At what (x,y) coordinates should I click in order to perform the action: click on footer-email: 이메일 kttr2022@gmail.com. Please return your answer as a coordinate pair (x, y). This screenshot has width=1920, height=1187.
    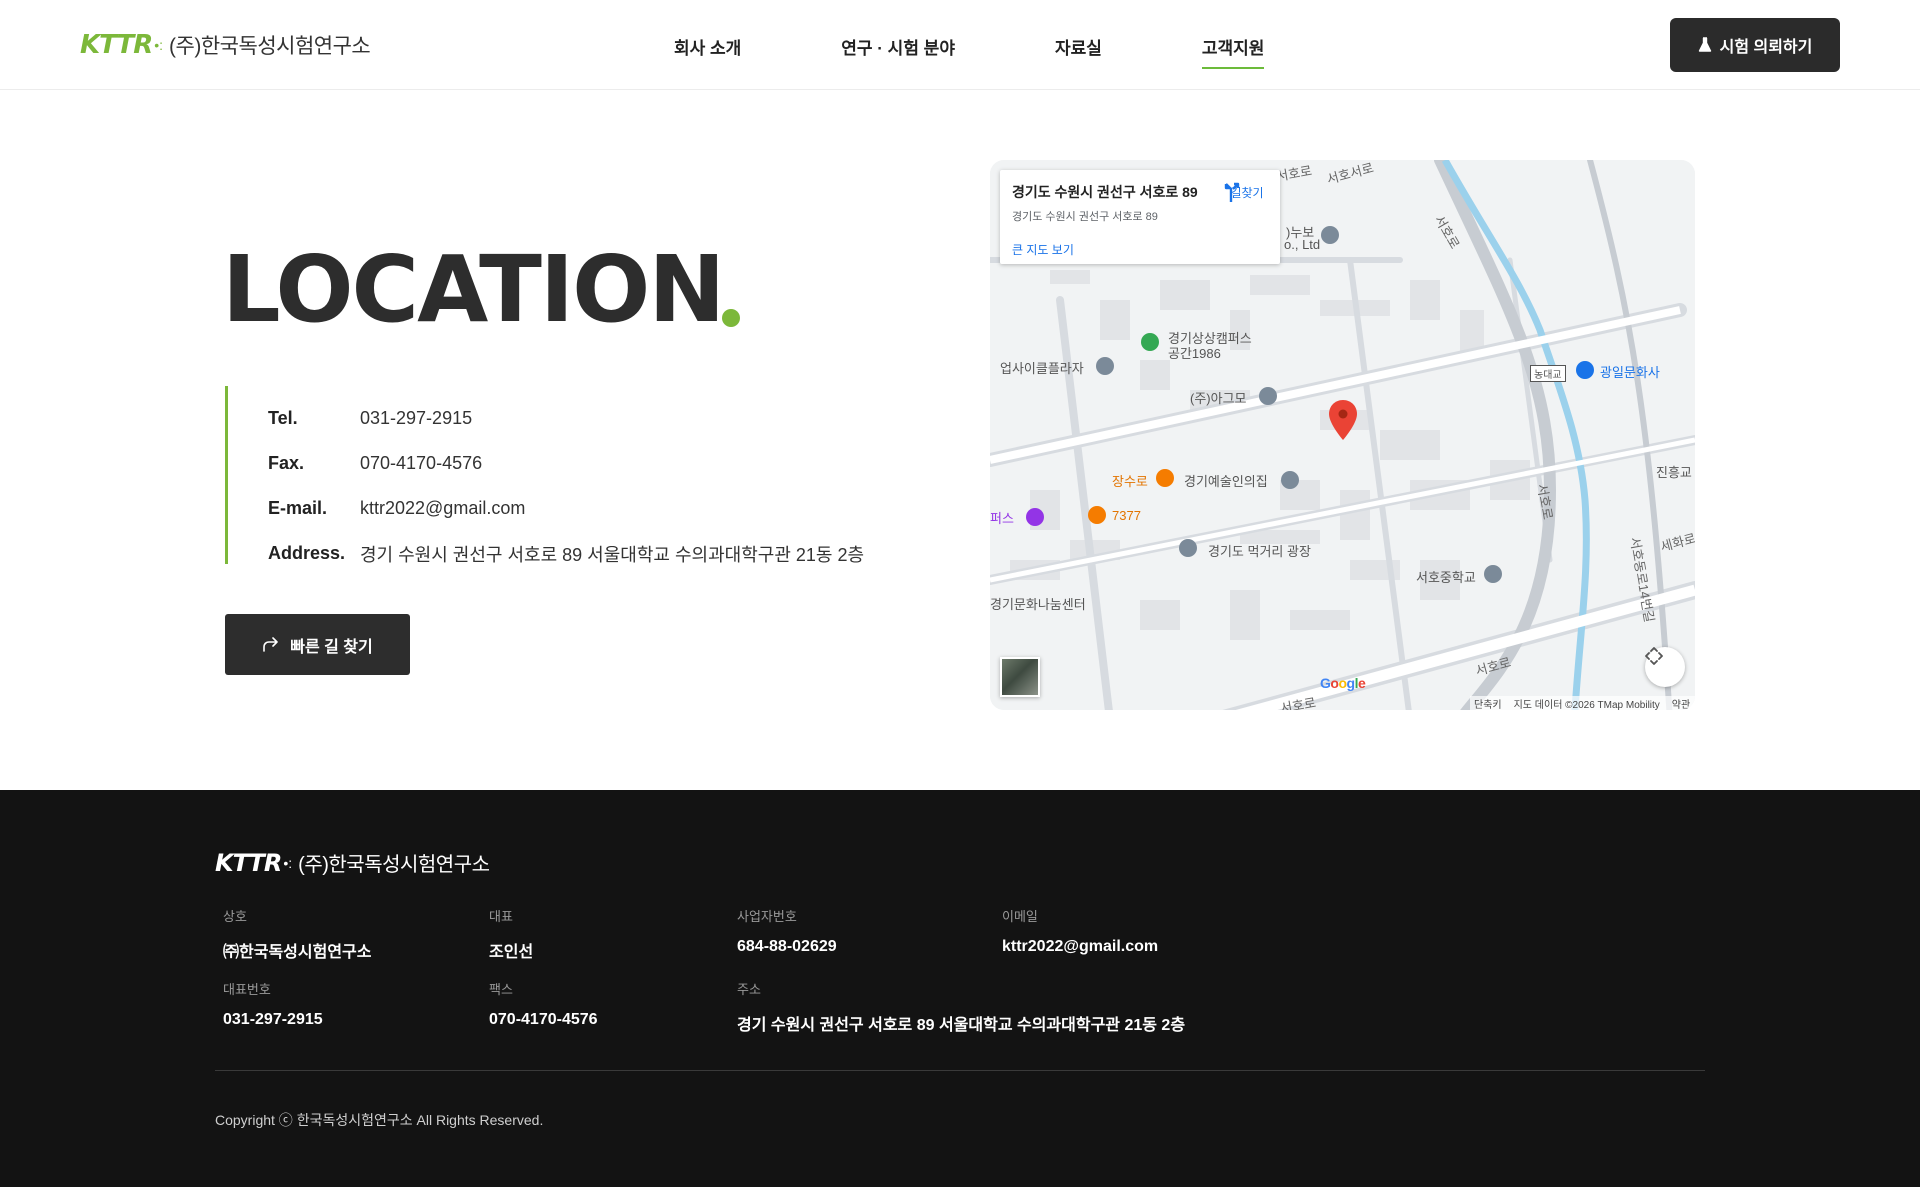
    Looking at the image, I should click on (1080, 931).